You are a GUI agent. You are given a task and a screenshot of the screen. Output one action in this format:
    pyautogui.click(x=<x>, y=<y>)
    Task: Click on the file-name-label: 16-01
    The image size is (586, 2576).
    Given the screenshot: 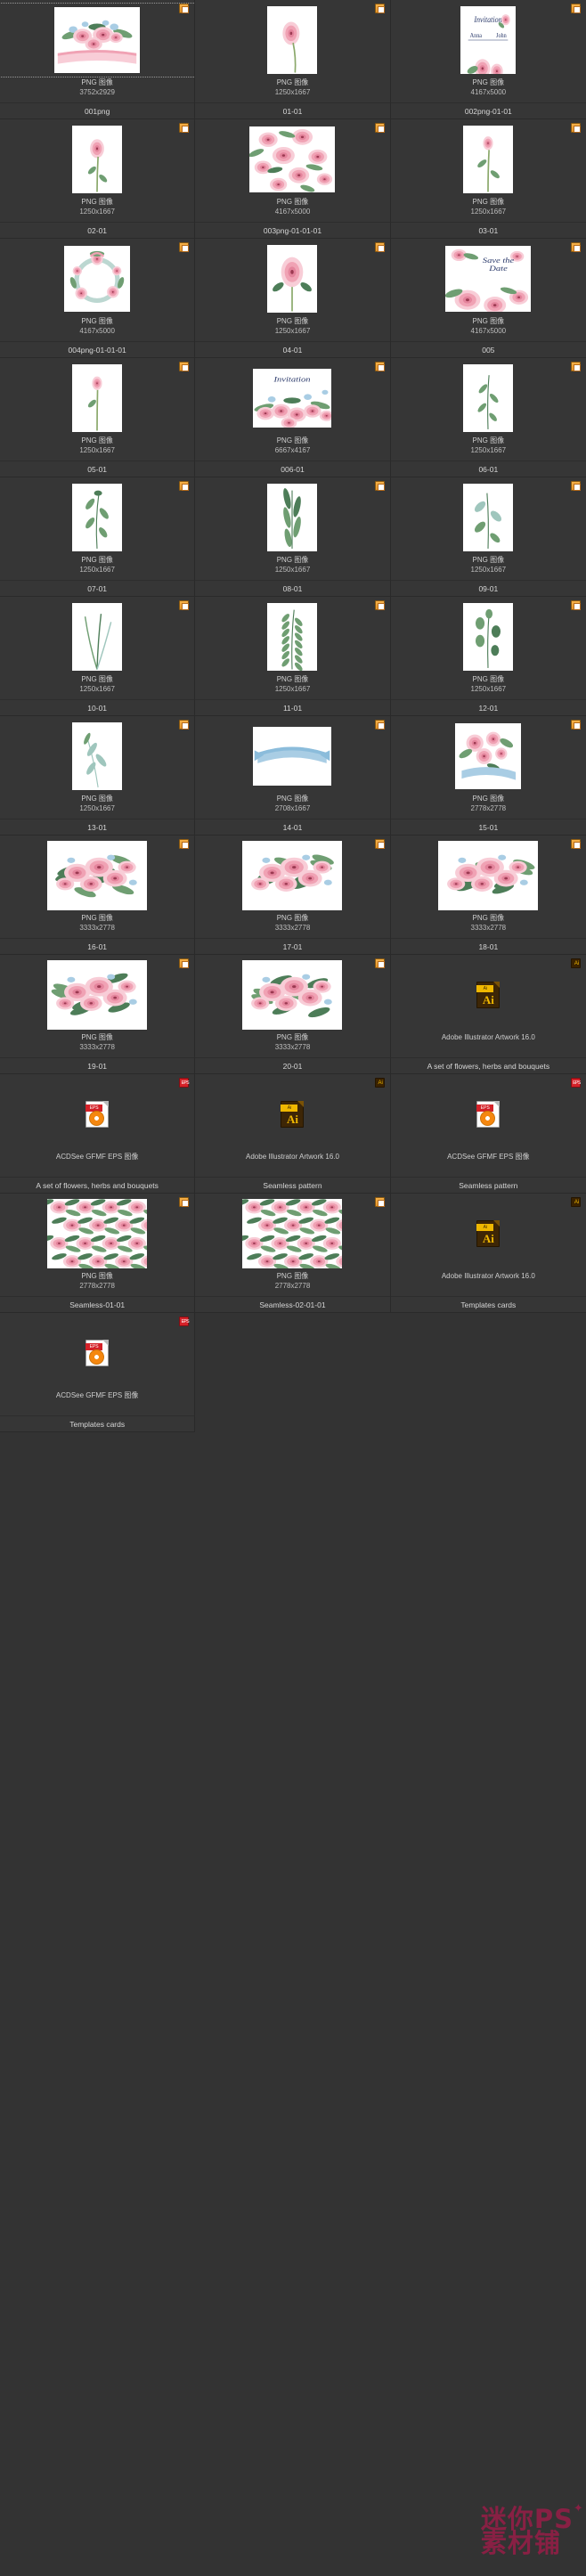 What is the action you would take?
    pyautogui.click(x=97, y=946)
    